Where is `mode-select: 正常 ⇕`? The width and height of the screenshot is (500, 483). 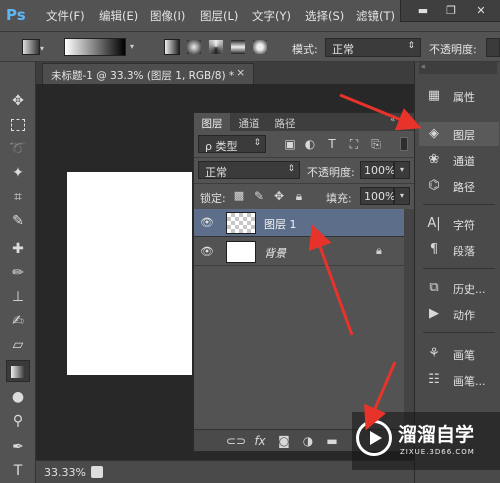
mode-select: 正常 ⇕ is located at coordinates (373, 47).